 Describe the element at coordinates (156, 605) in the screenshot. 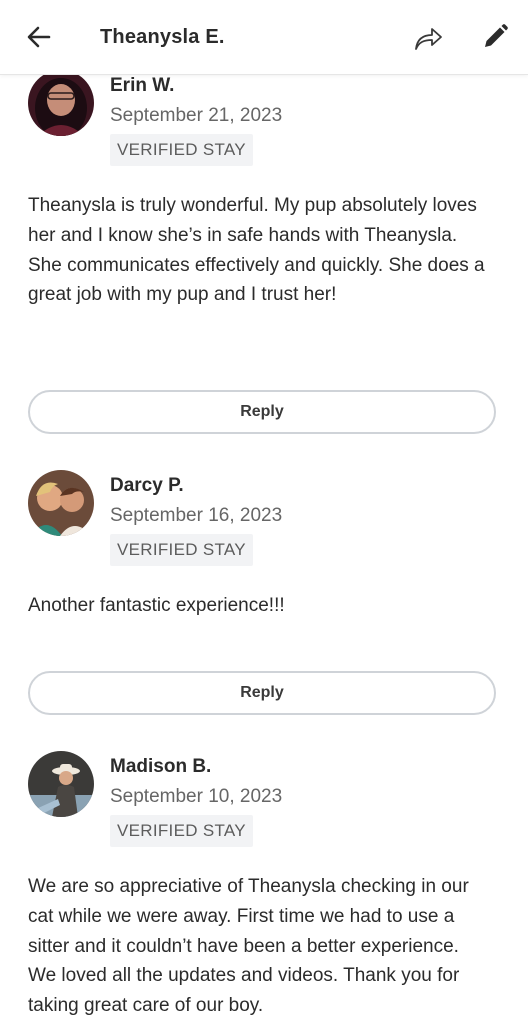

I see `review-text: Another fantastic experience!!!` at that location.